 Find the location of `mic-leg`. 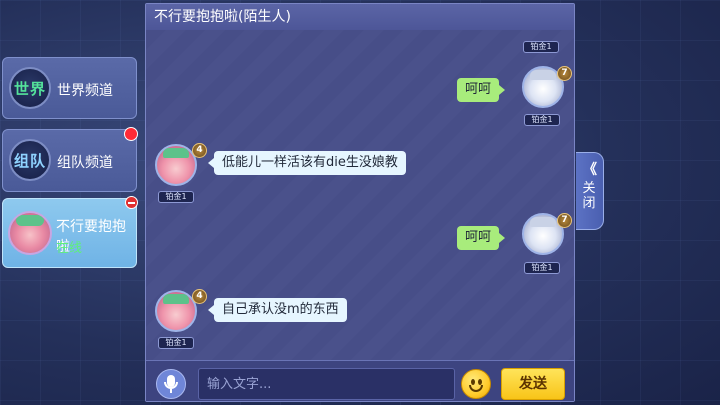

mic-leg is located at coordinates (171, 391).